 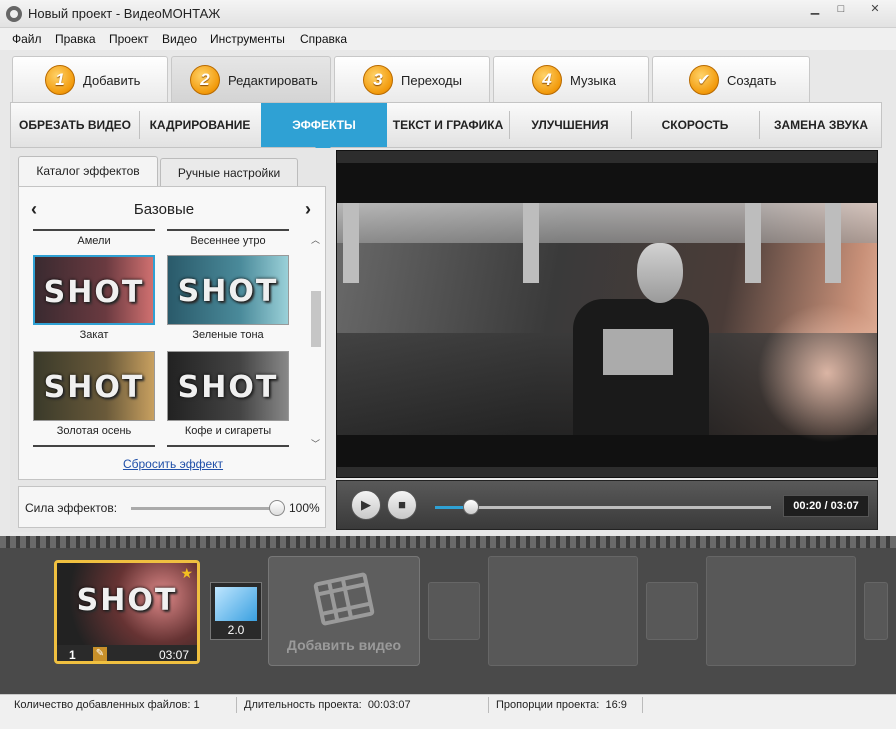 What do you see at coordinates (112, 80) in the screenshot?
I see `tab-label: Добавить` at bounding box center [112, 80].